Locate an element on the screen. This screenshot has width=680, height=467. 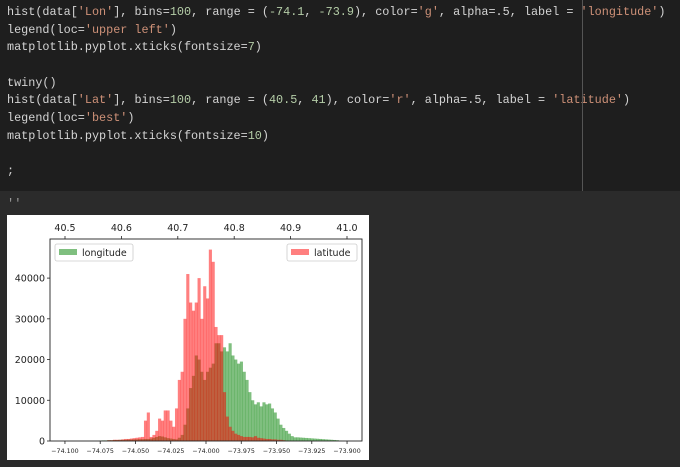
code-token-num: 7 is located at coordinates (251, 47).